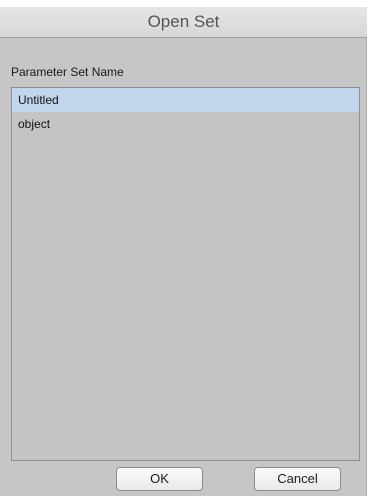 The height and width of the screenshot is (496, 369). I want to click on list-item-untitled: Untitled, so click(185, 100).